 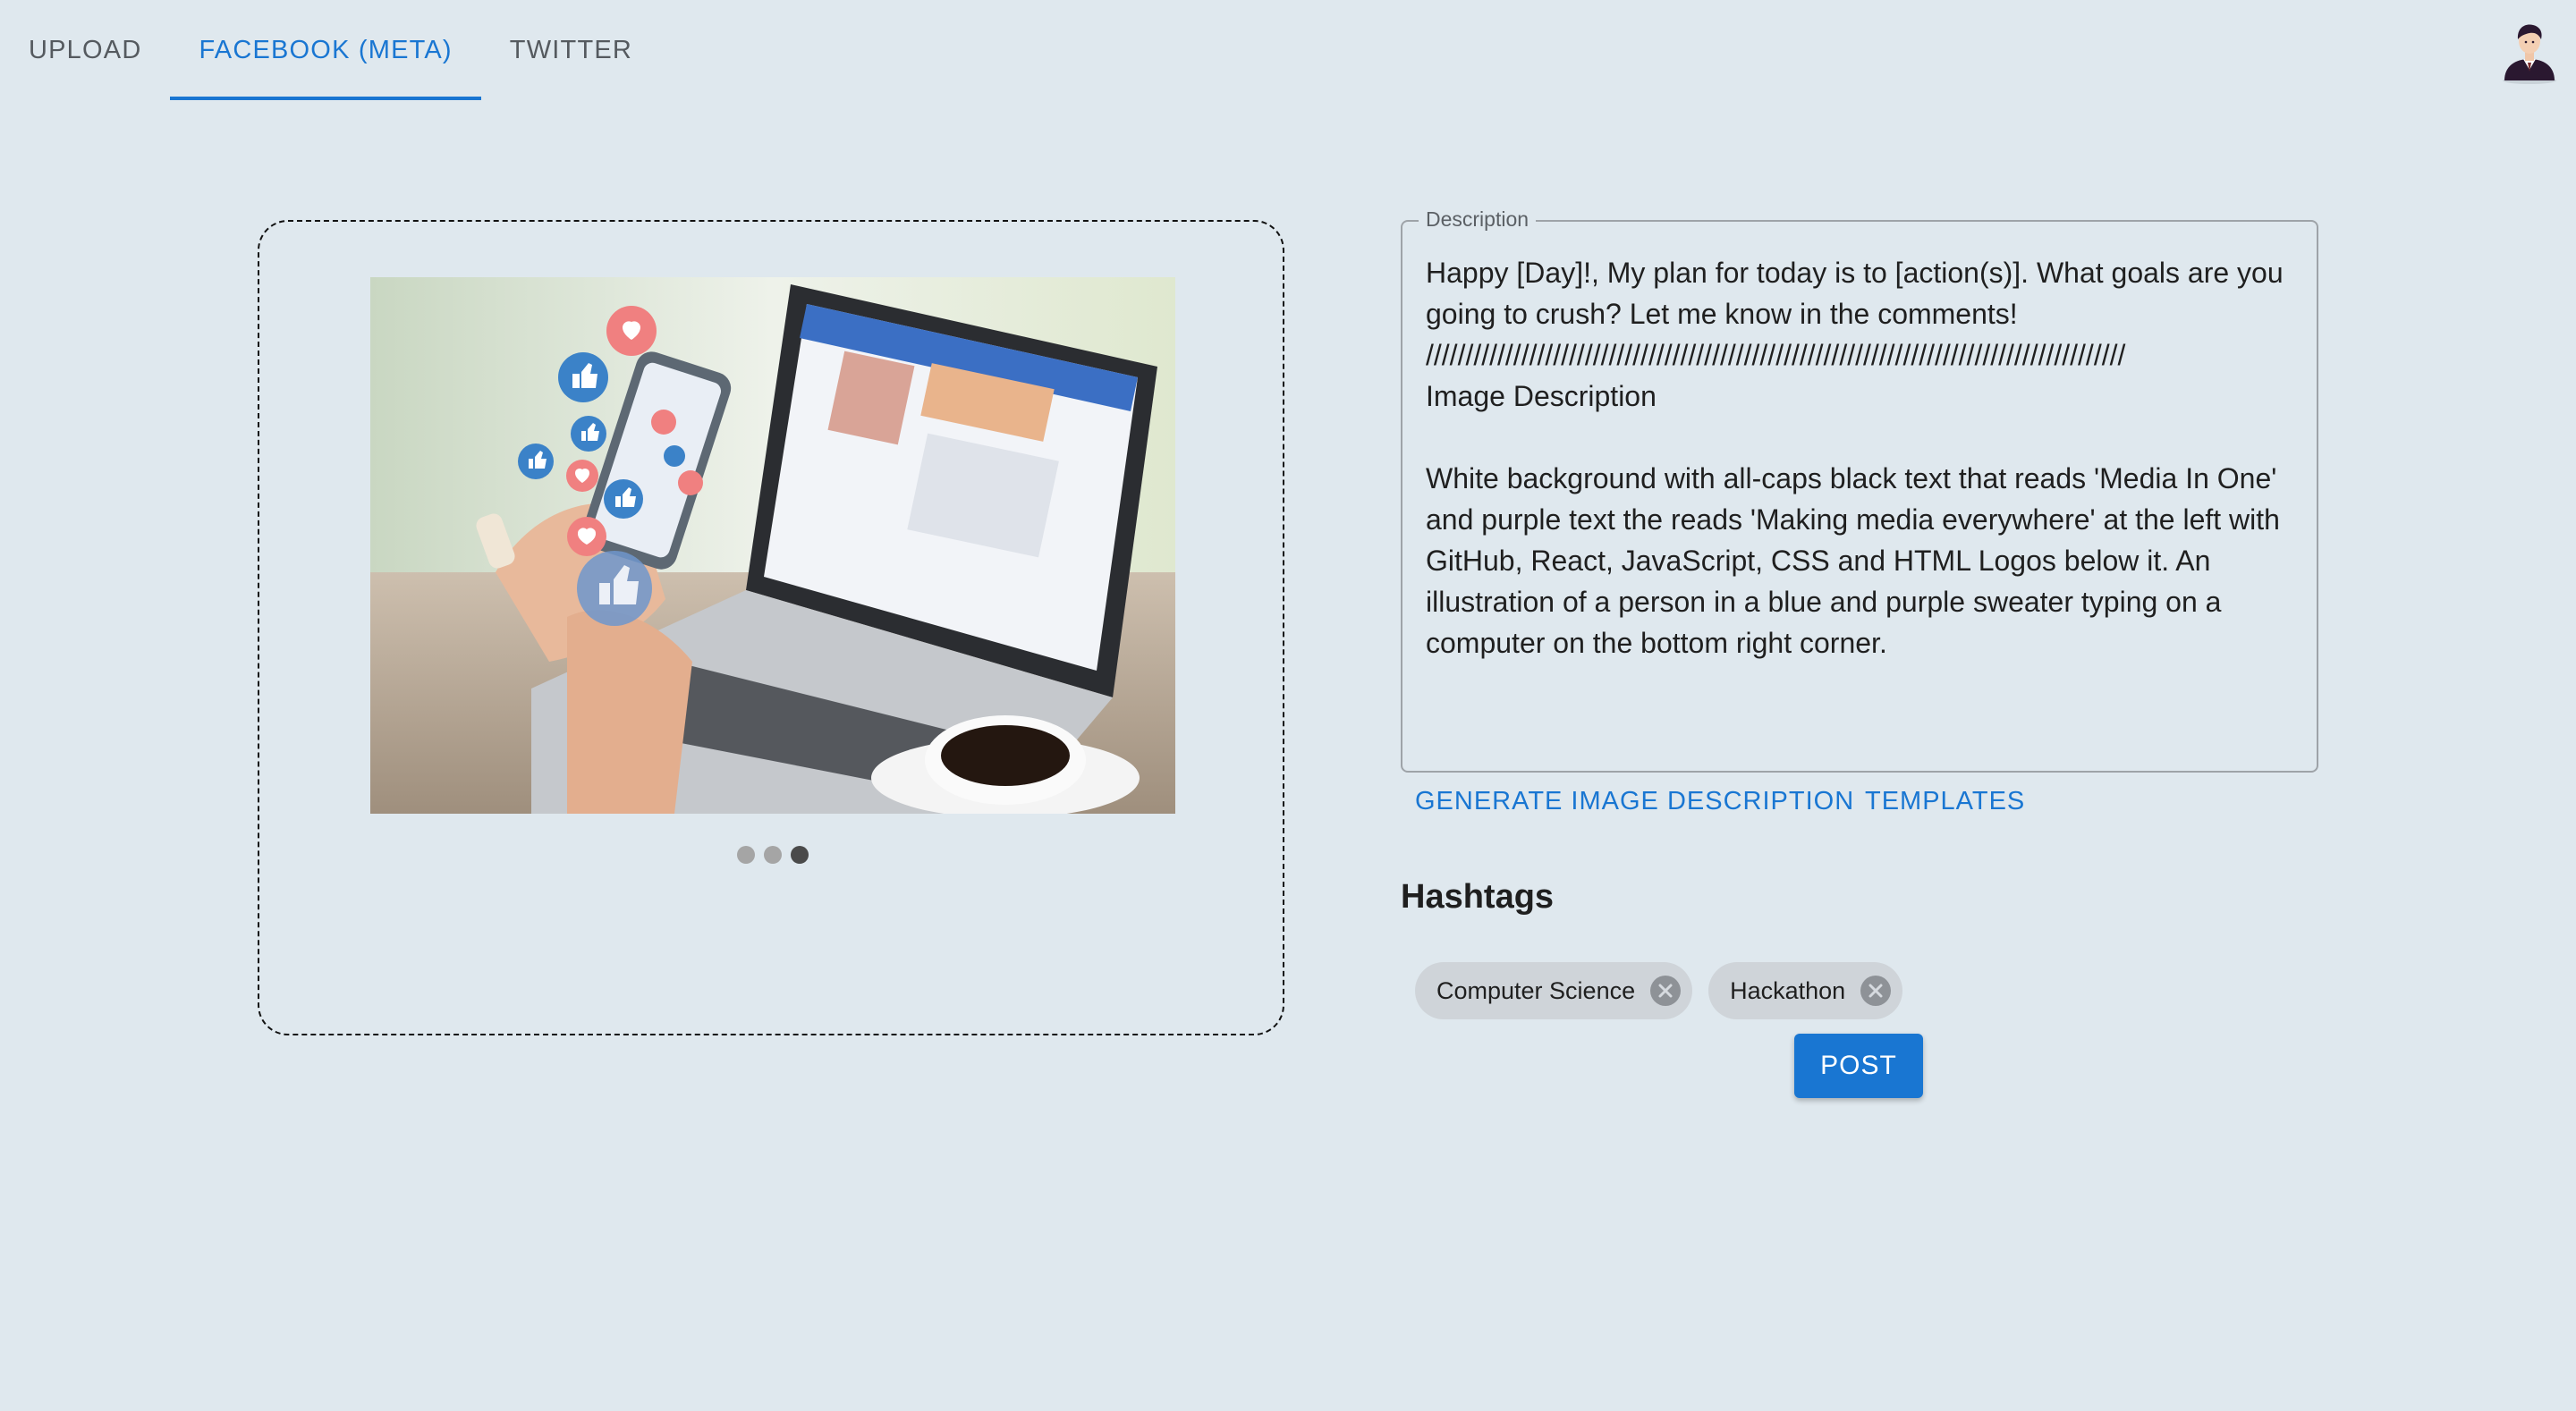 What do you see at coordinates (1536, 990) in the screenshot?
I see `hashtag-chip-label: Computer Science` at bounding box center [1536, 990].